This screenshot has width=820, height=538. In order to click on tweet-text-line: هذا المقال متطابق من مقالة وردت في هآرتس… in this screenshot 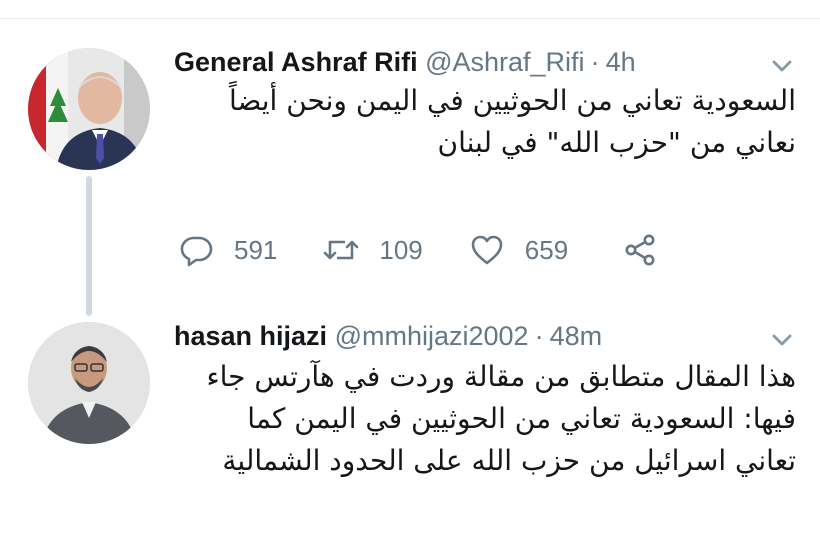, I will do `click(501, 376)`.